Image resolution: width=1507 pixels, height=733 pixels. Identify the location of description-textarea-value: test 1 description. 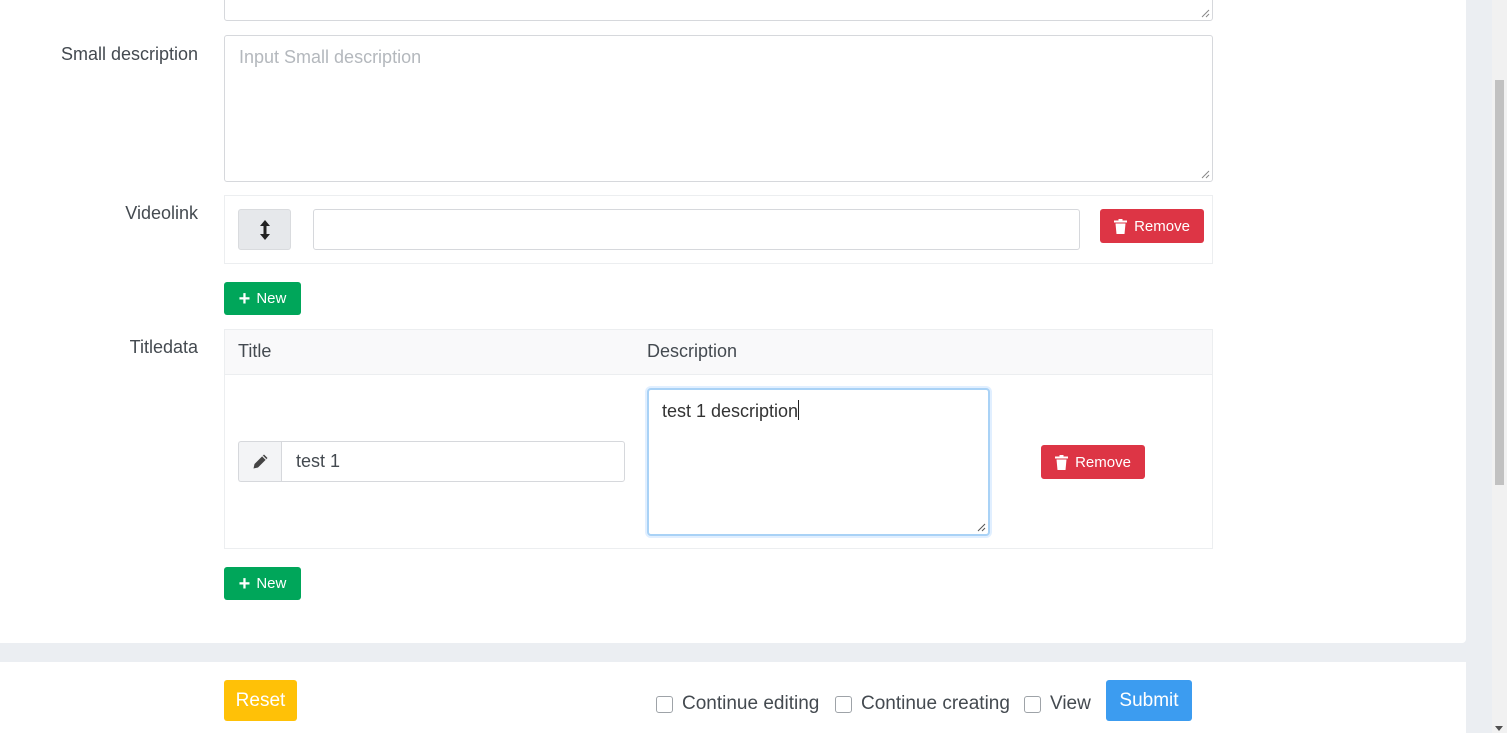
(730, 411).